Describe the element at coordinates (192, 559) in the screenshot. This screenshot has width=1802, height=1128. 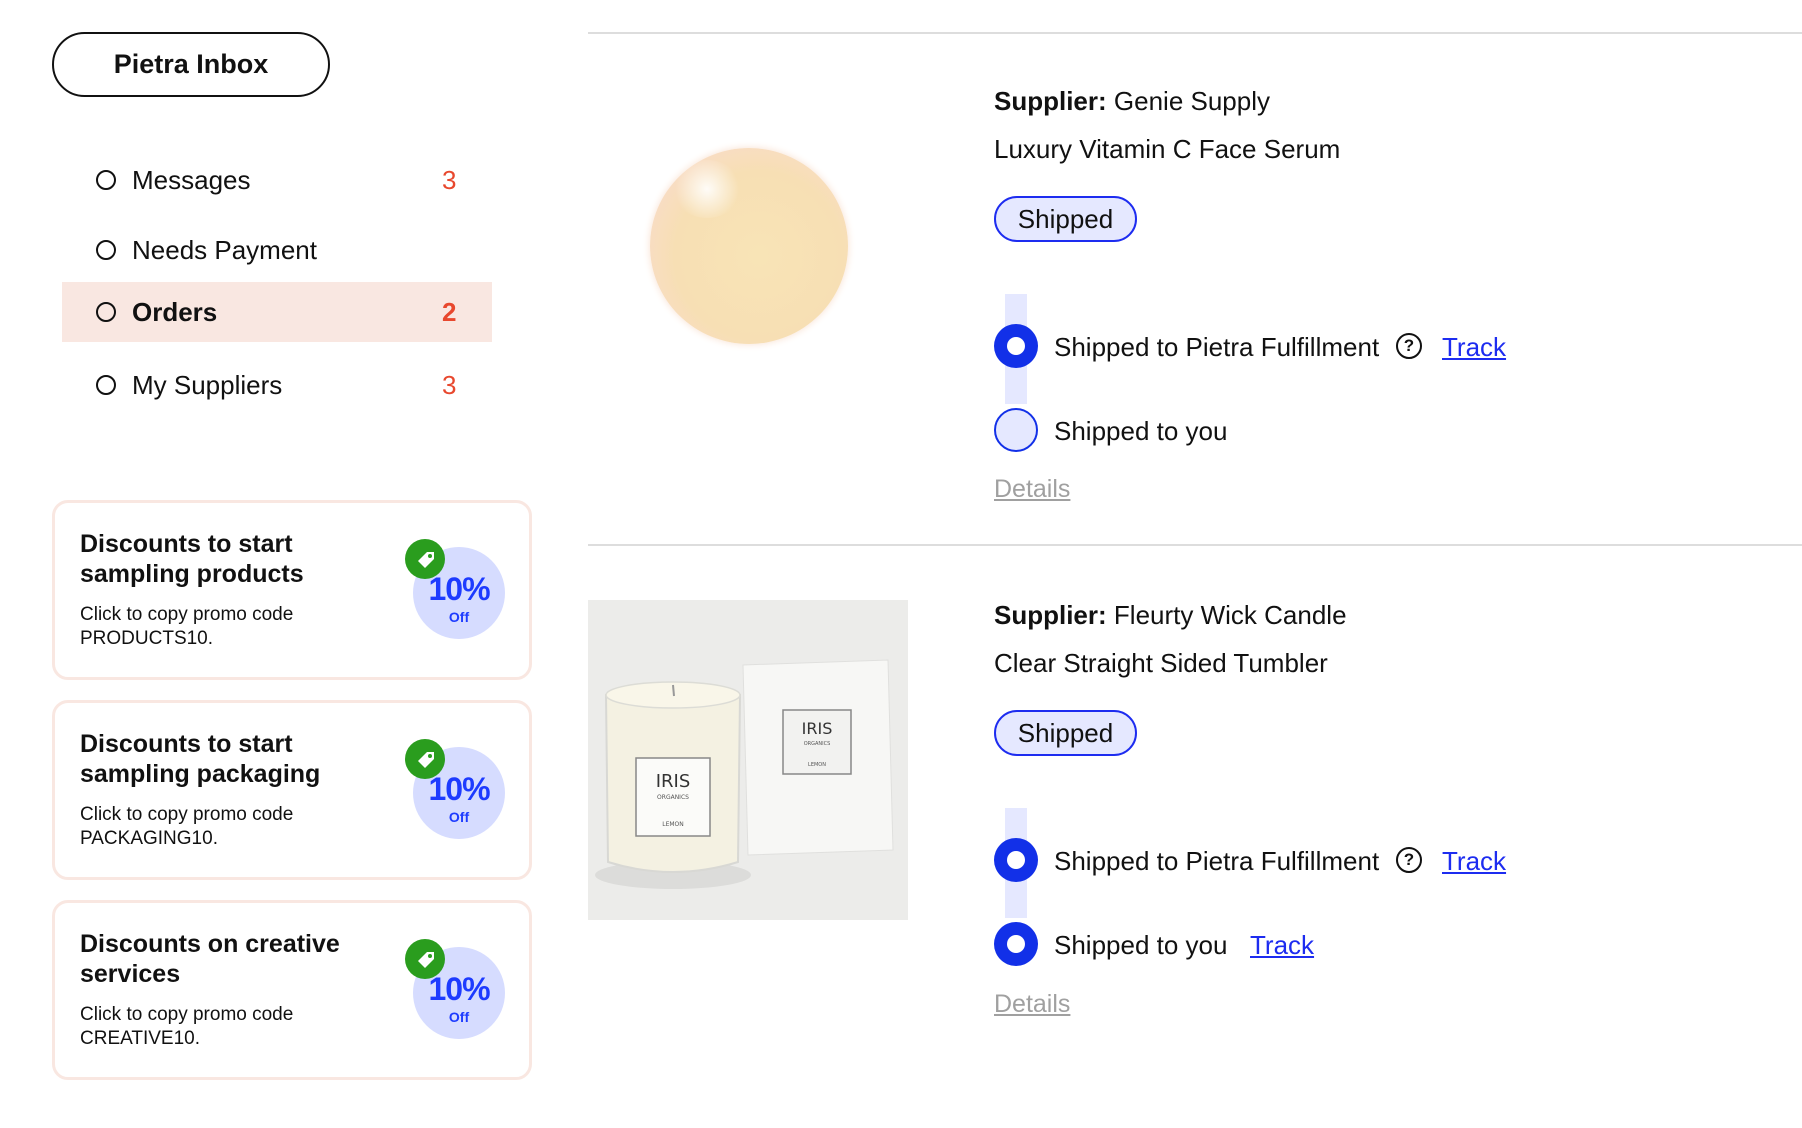
I see `promo-title: Discounts to start sampling products` at that location.